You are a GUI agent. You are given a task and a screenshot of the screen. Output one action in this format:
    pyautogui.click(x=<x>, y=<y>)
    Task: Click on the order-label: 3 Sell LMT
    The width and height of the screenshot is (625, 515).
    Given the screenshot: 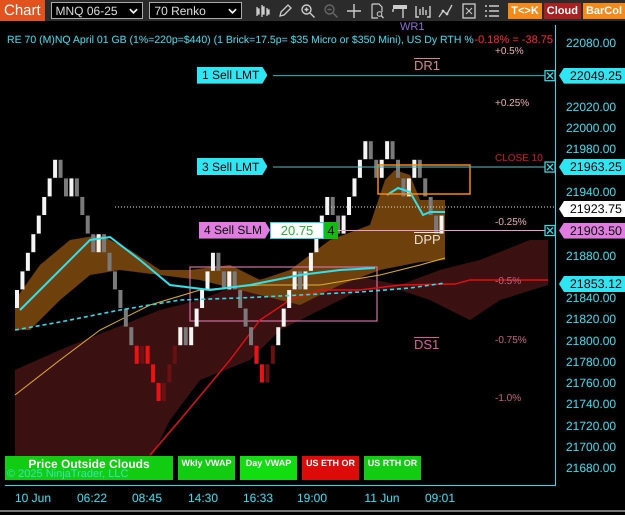 What is the action you would take?
    pyautogui.click(x=232, y=167)
    